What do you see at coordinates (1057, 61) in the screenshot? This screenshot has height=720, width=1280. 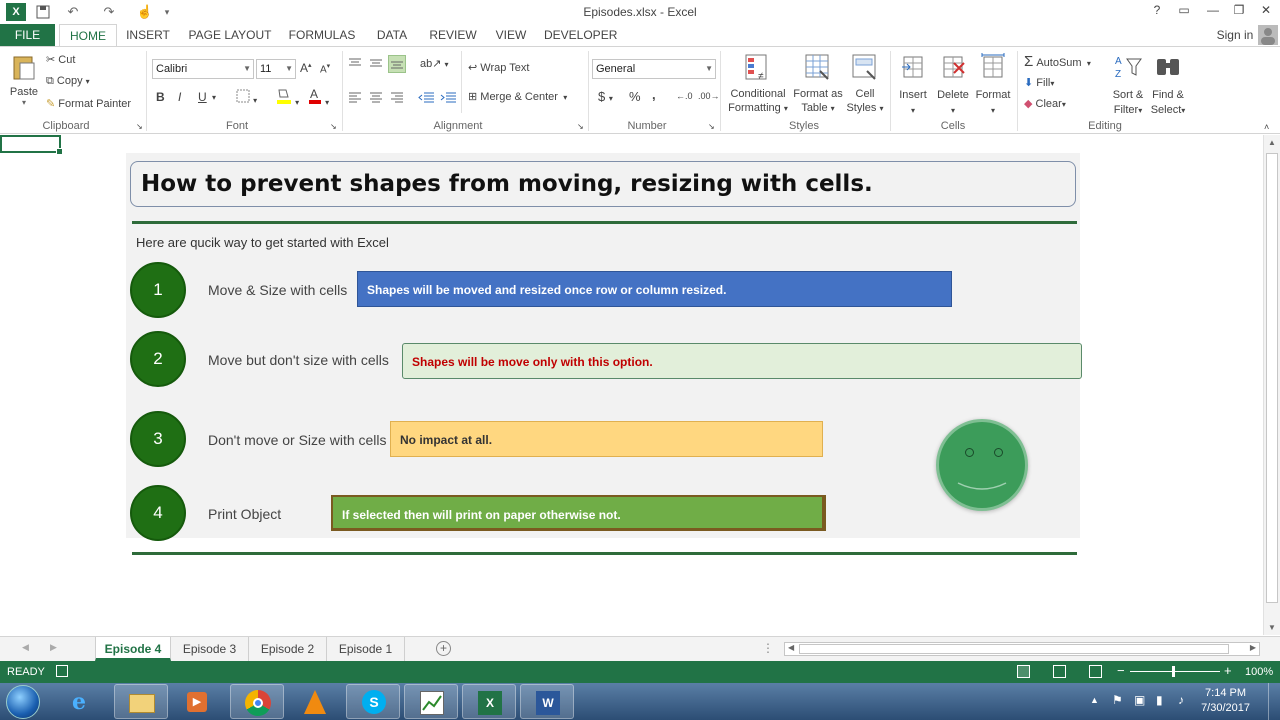 I see `autosum-button: Σ AutoSum ▾` at bounding box center [1057, 61].